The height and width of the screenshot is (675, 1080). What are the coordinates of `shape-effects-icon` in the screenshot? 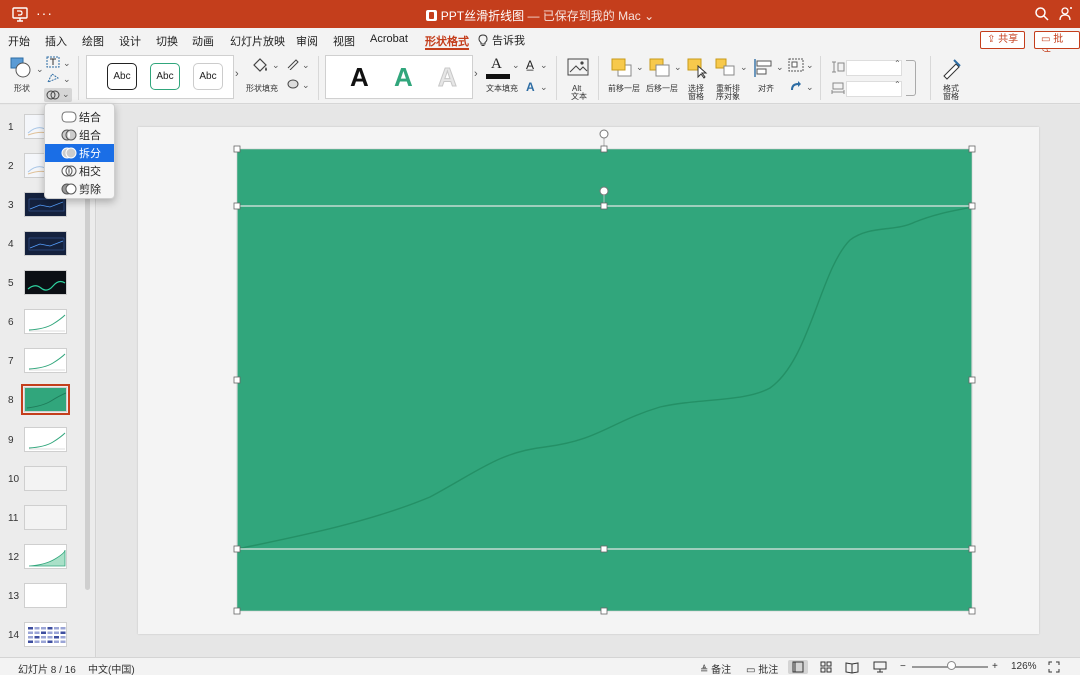 It's located at (293, 84).